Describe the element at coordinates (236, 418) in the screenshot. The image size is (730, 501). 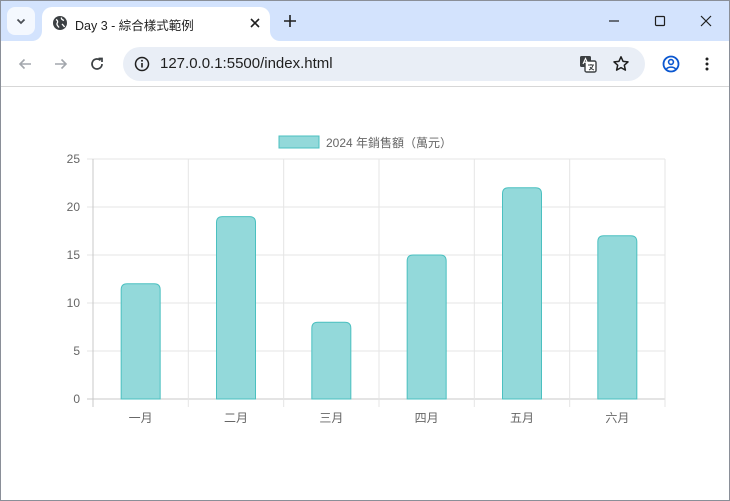
I see `x-tick-label: 二月` at that location.